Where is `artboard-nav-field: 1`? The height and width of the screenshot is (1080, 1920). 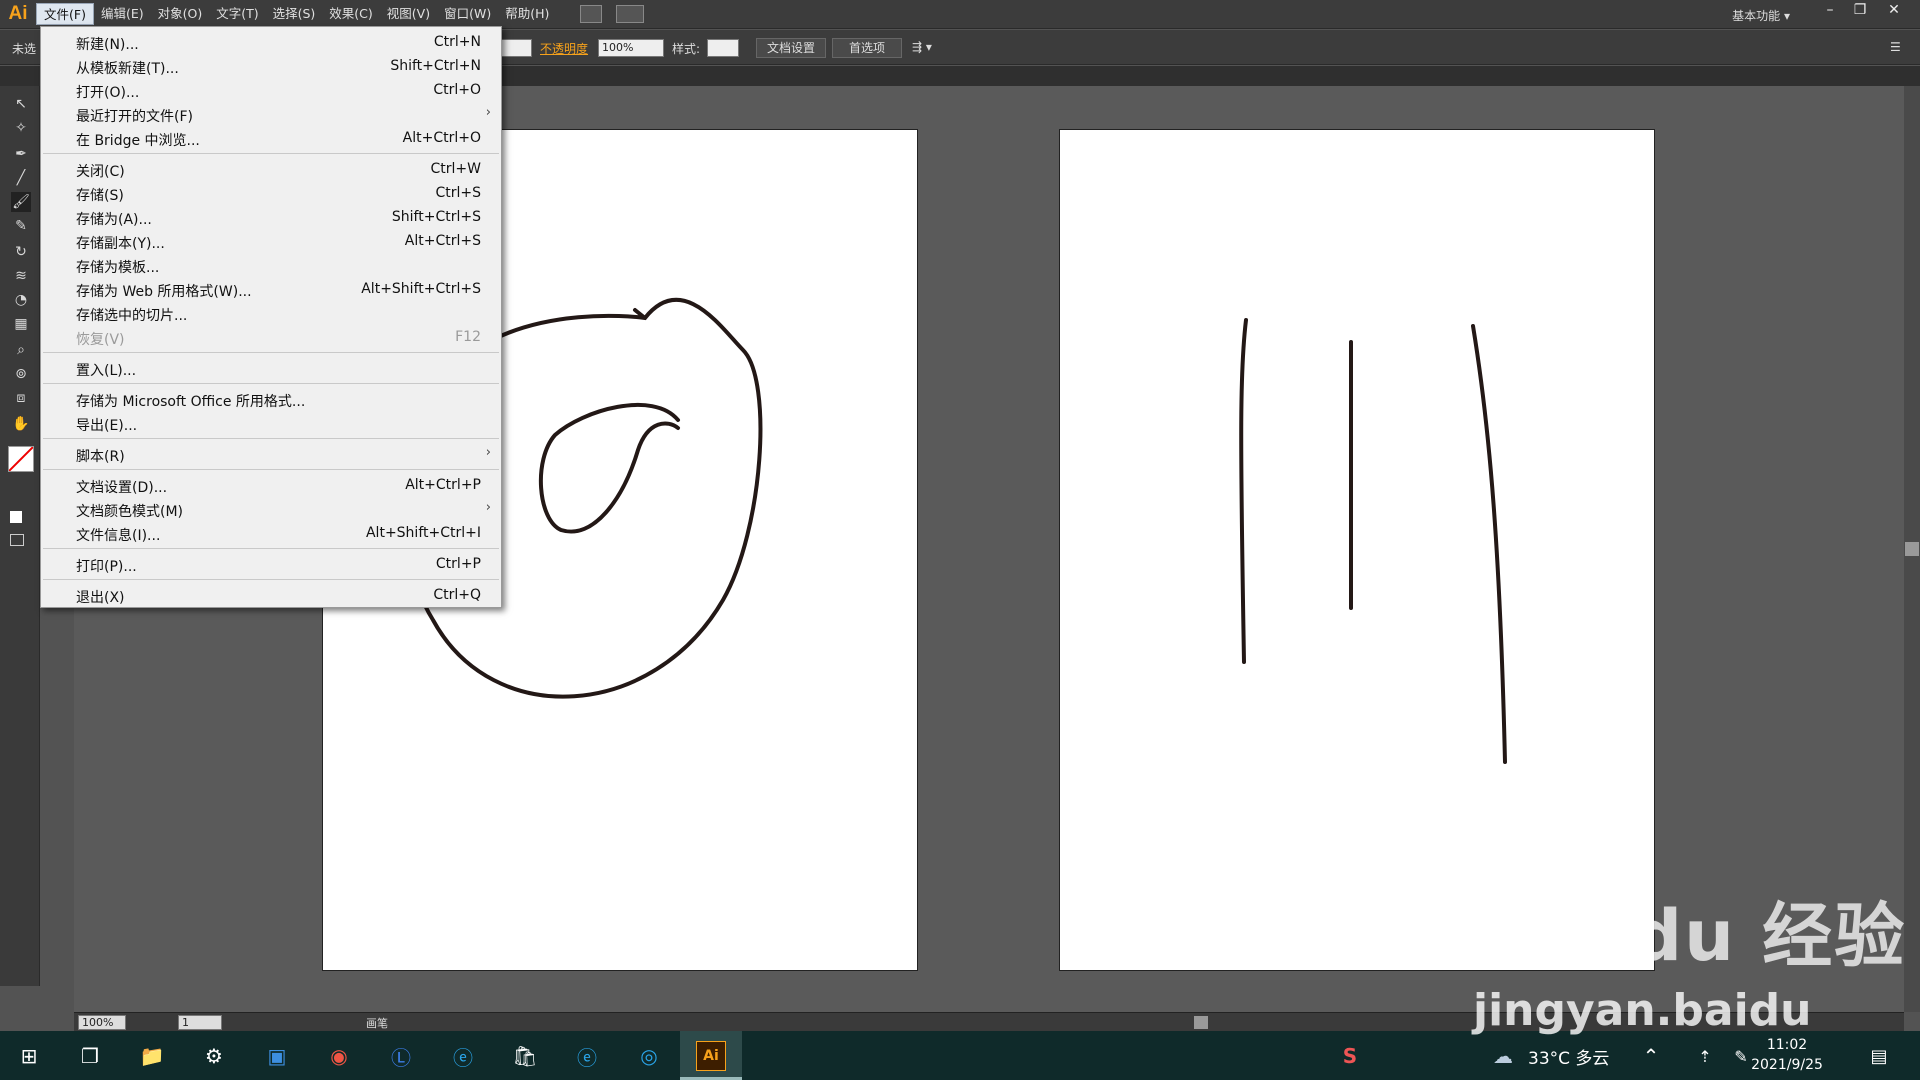 artboard-nav-field: 1 is located at coordinates (200, 1022).